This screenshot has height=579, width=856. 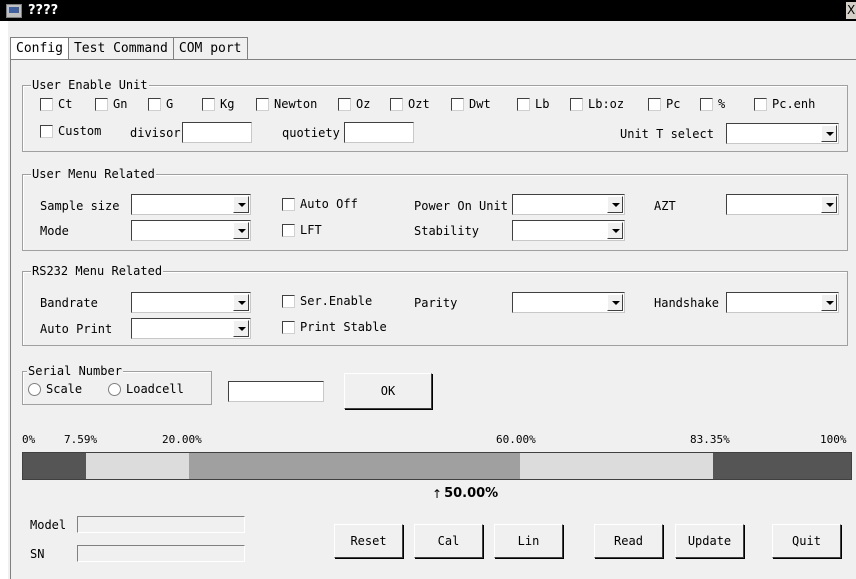 I want to click on unit-checkbox-pcenh: Pc.enh, so click(x=784, y=104).